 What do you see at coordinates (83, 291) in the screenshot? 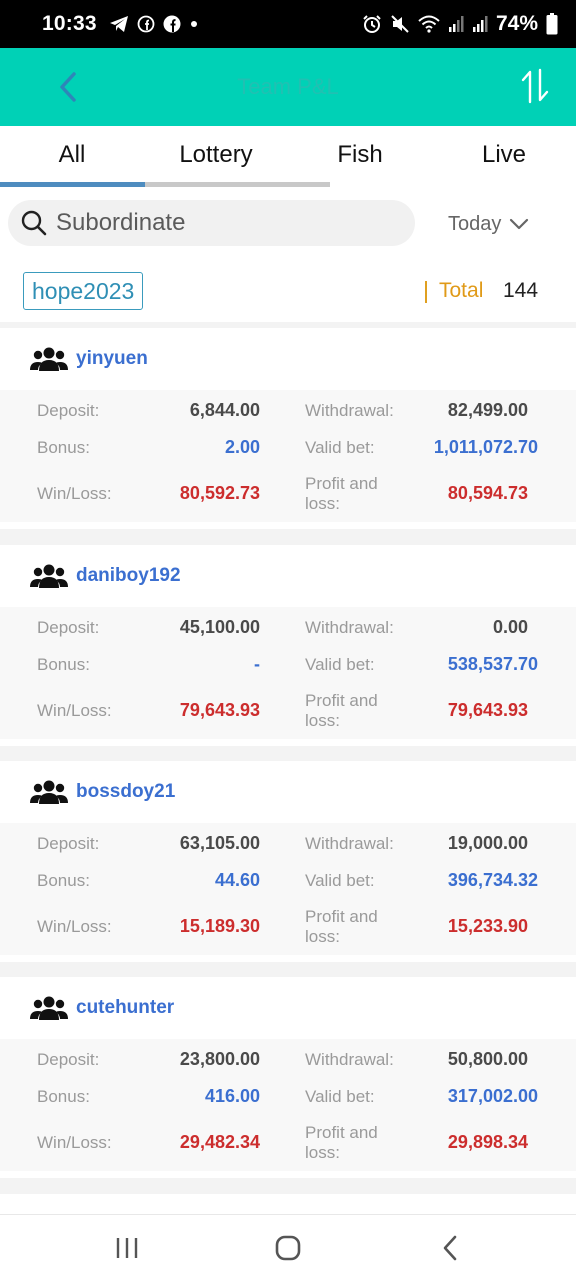
I see `current-user-chip: hope2023` at bounding box center [83, 291].